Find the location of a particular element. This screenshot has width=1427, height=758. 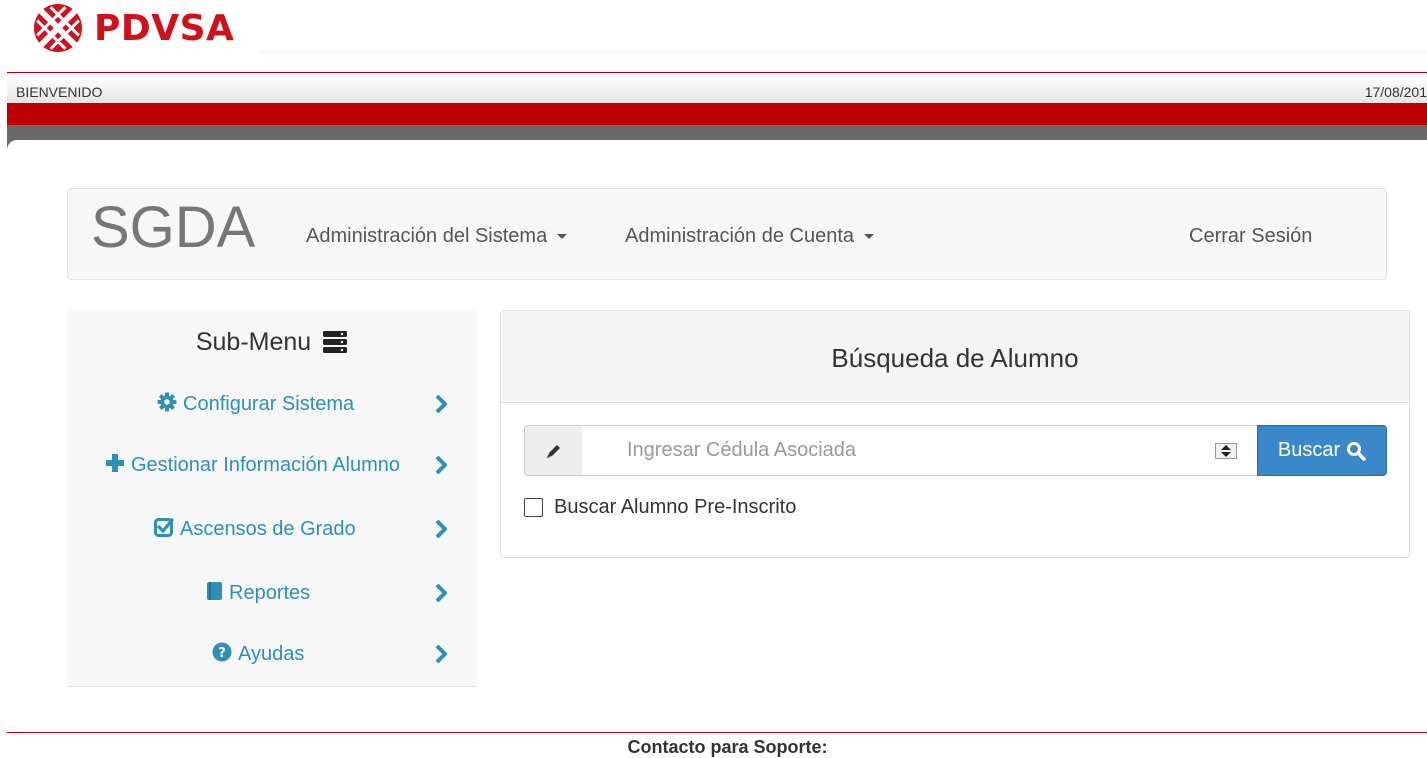

footer-divider is located at coordinates (717, 732).